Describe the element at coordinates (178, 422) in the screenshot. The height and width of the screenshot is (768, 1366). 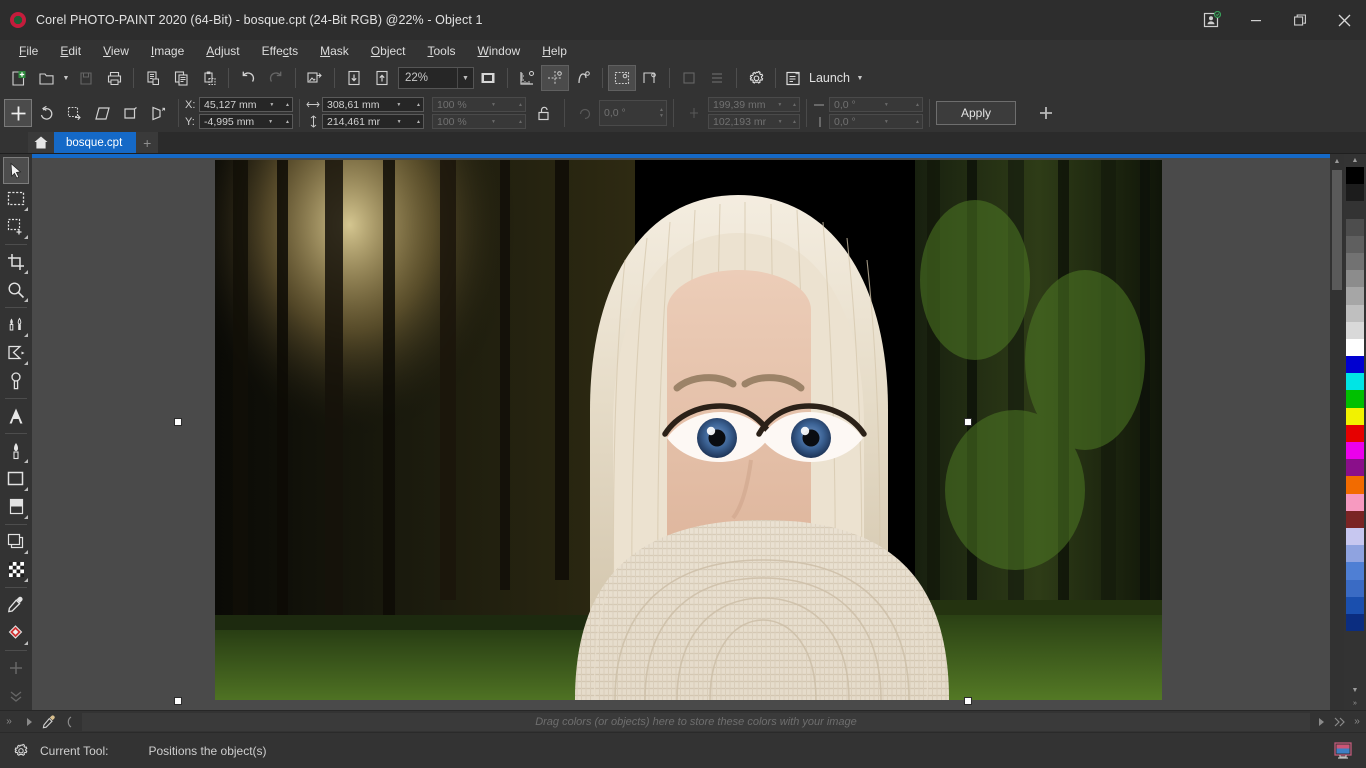
I see `handle-left-middle` at that location.